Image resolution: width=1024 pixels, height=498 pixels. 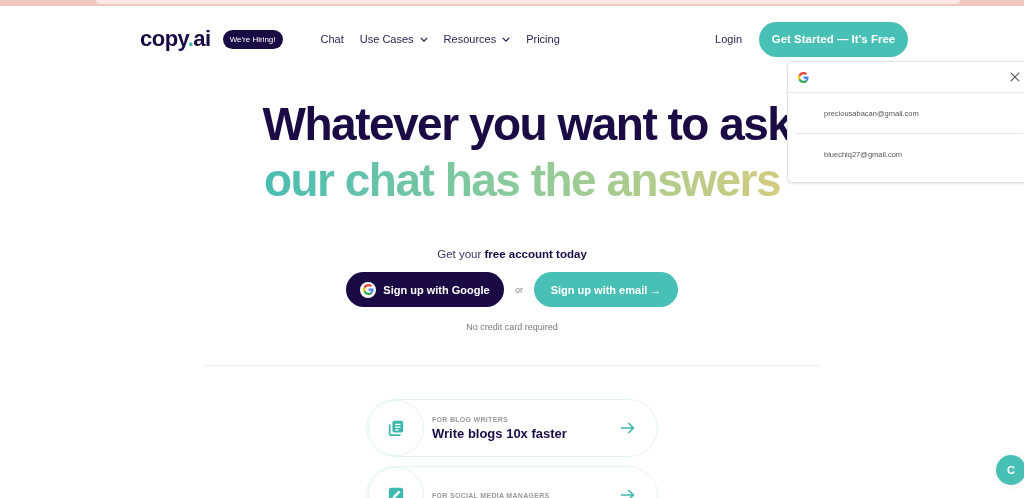 What do you see at coordinates (728, 39) in the screenshot?
I see `login-link: Login` at bounding box center [728, 39].